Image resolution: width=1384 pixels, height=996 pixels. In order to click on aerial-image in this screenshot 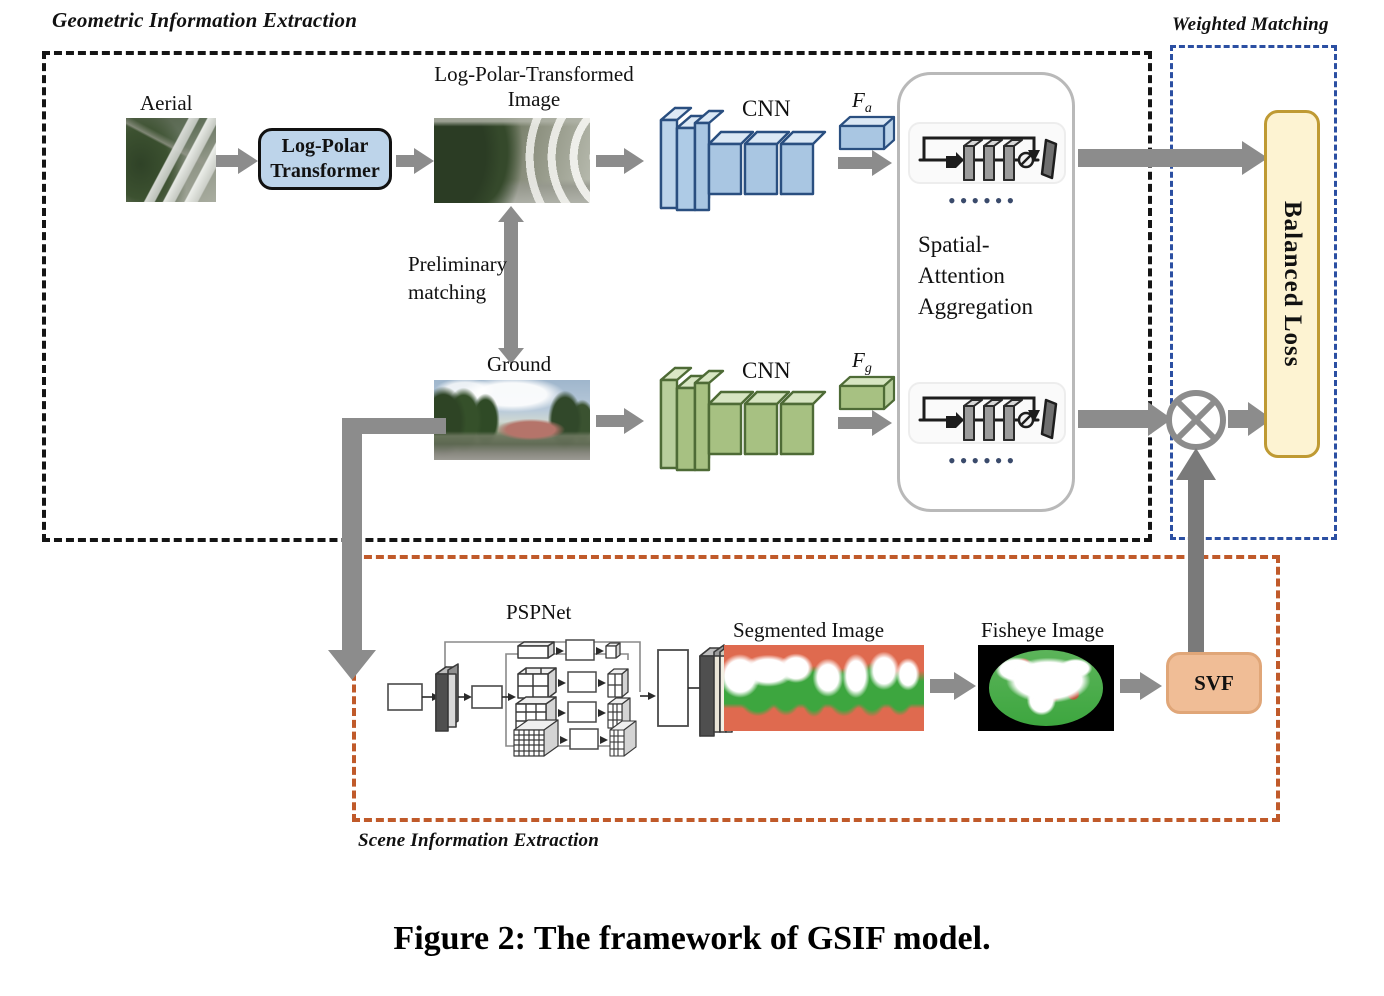, I will do `click(171, 160)`.